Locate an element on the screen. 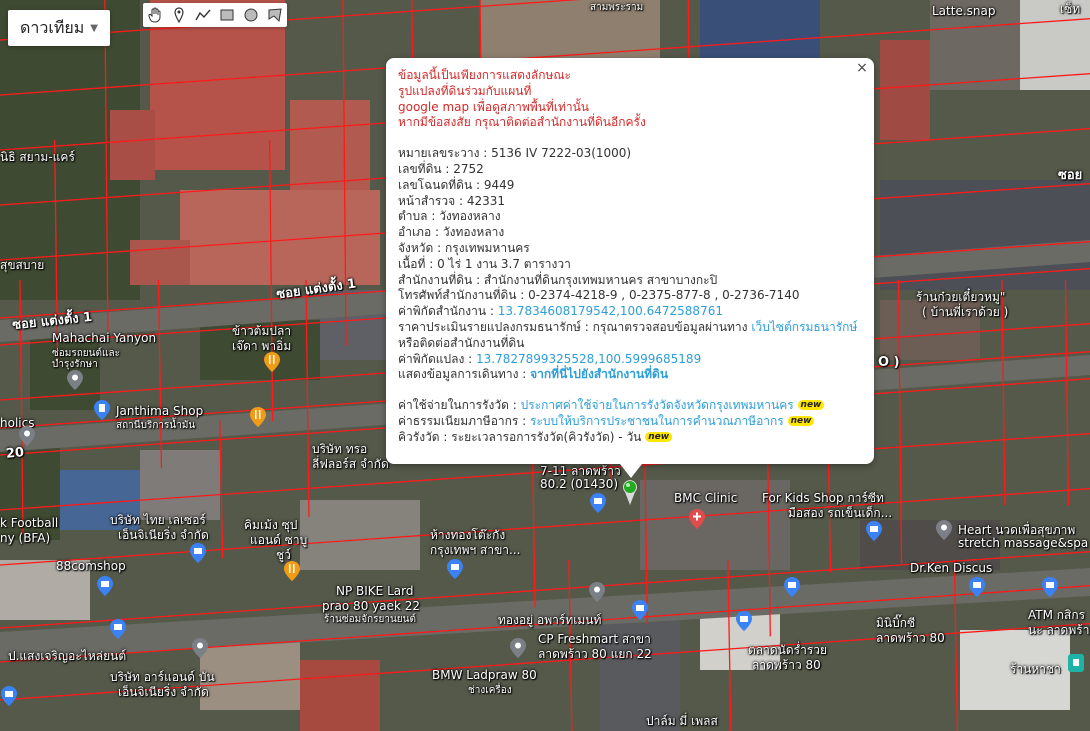 This screenshot has height=731, width=1090. field-subdistrict: ตำบล : วังทองหลาง is located at coordinates (449, 216).